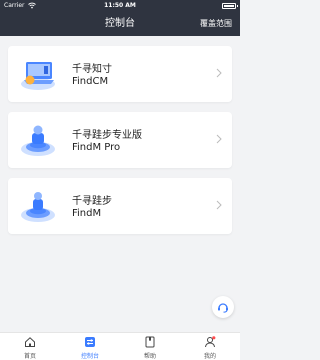 Image resolution: width=320 pixels, height=360 pixels. What do you see at coordinates (209, 356) in the screenshot?
I see `tab-label: 我的` at bounding box center [209, 356].